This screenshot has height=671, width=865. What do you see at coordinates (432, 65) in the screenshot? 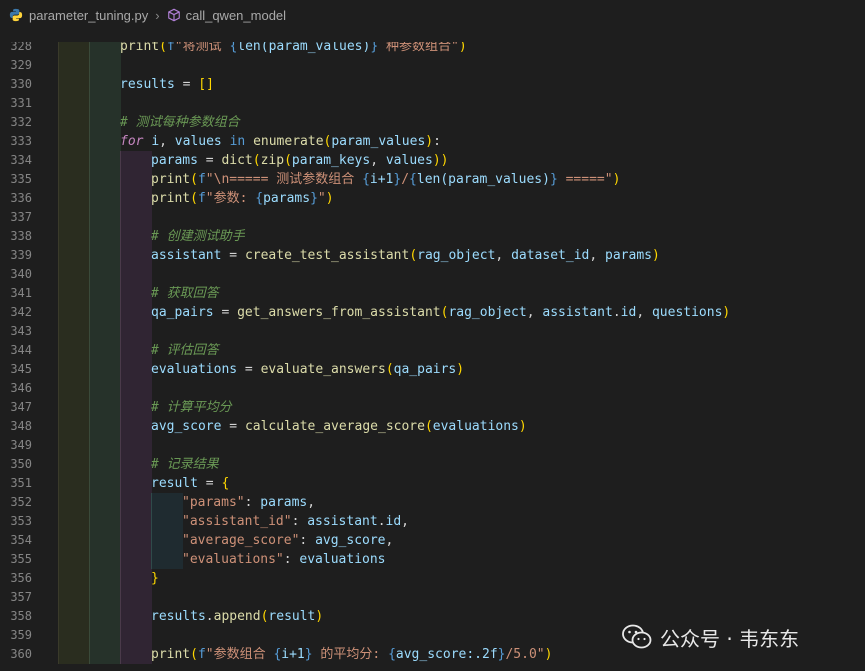
I see `code-line: 329` at bounding box center [432, 65].